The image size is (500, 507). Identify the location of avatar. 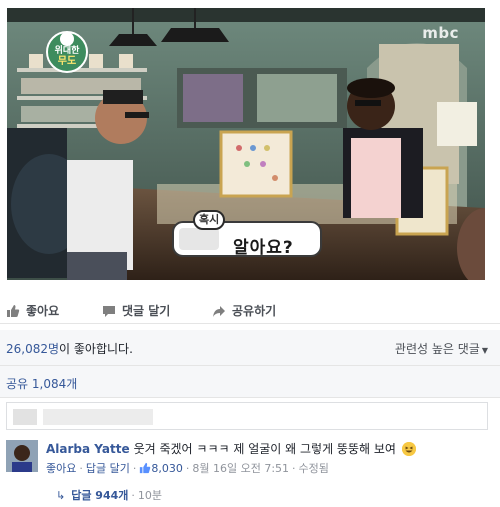
(22, 456).